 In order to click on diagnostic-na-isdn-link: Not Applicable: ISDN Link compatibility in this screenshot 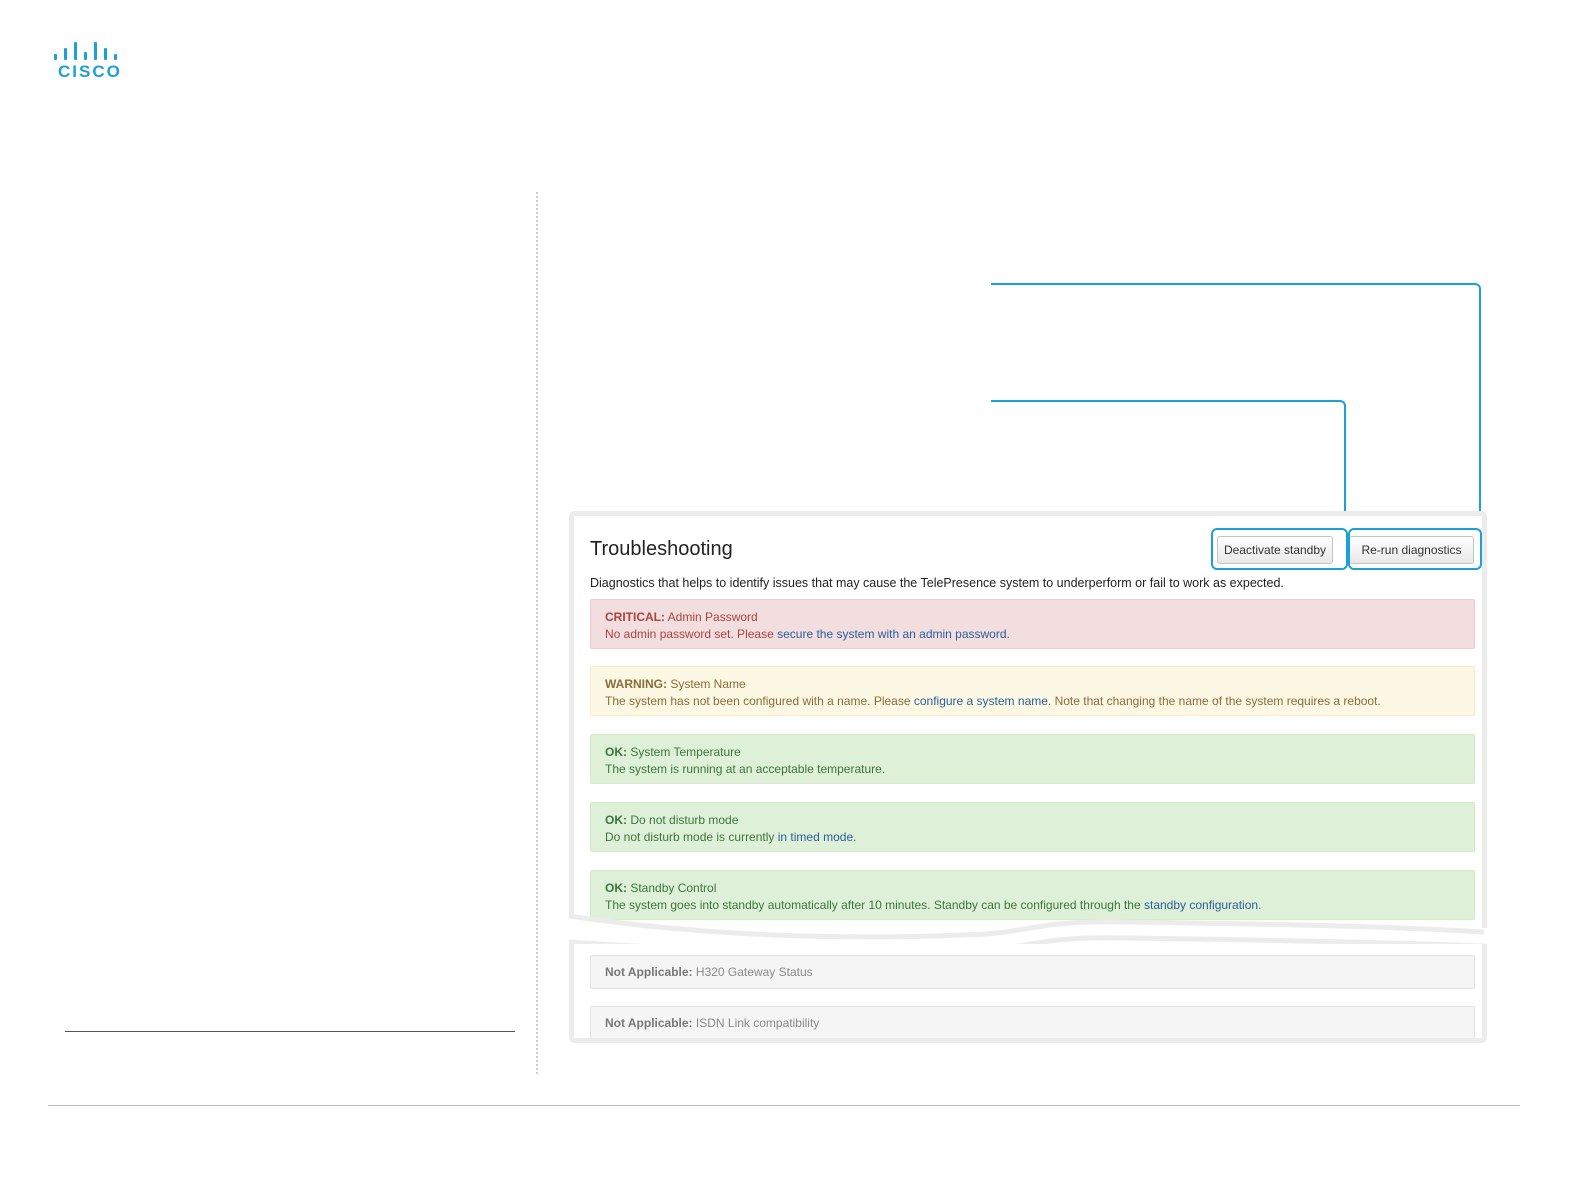, I will do `click(1032, 1022)`.